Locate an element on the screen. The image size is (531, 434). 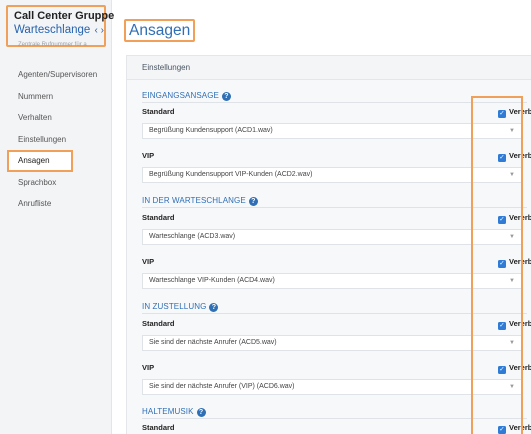
sidebar-header: Call Center Gruppe Warteschlange ‹ › is located at coordinates (60, 26).